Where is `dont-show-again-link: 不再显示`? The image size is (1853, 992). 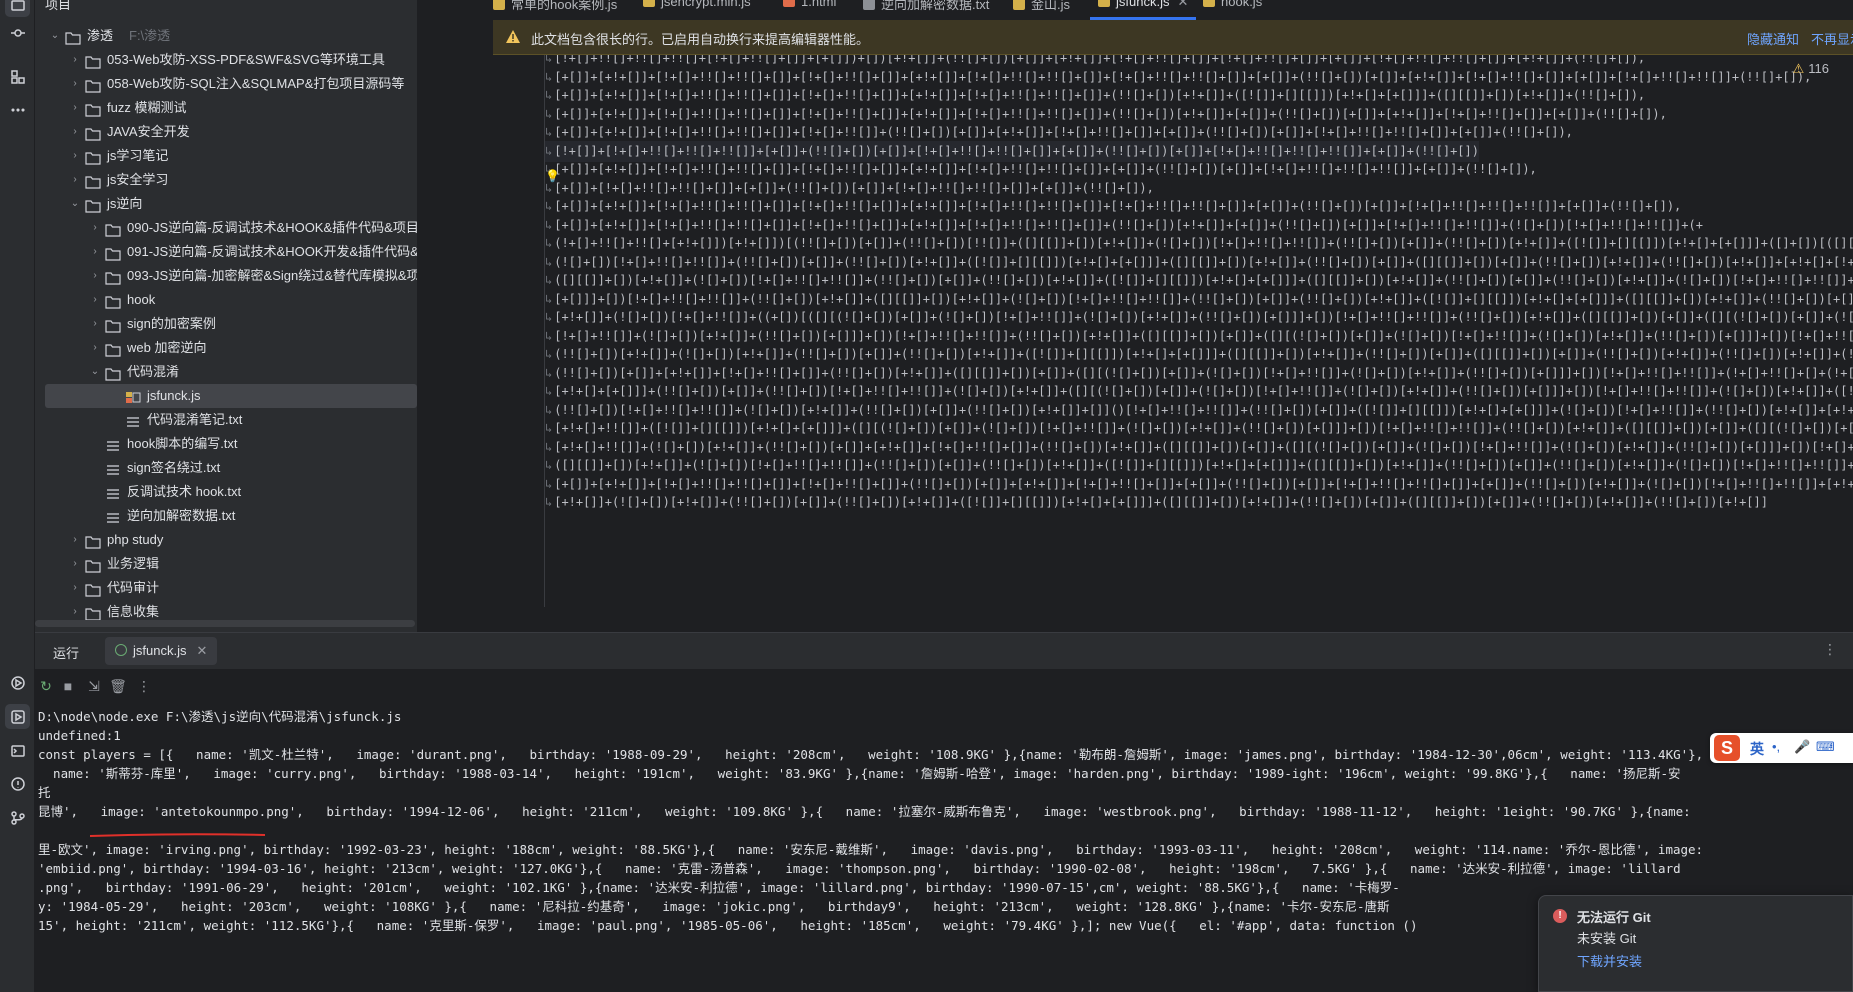 dont-show-again-link: 不再显示 is located at coordinates (1832, 38).